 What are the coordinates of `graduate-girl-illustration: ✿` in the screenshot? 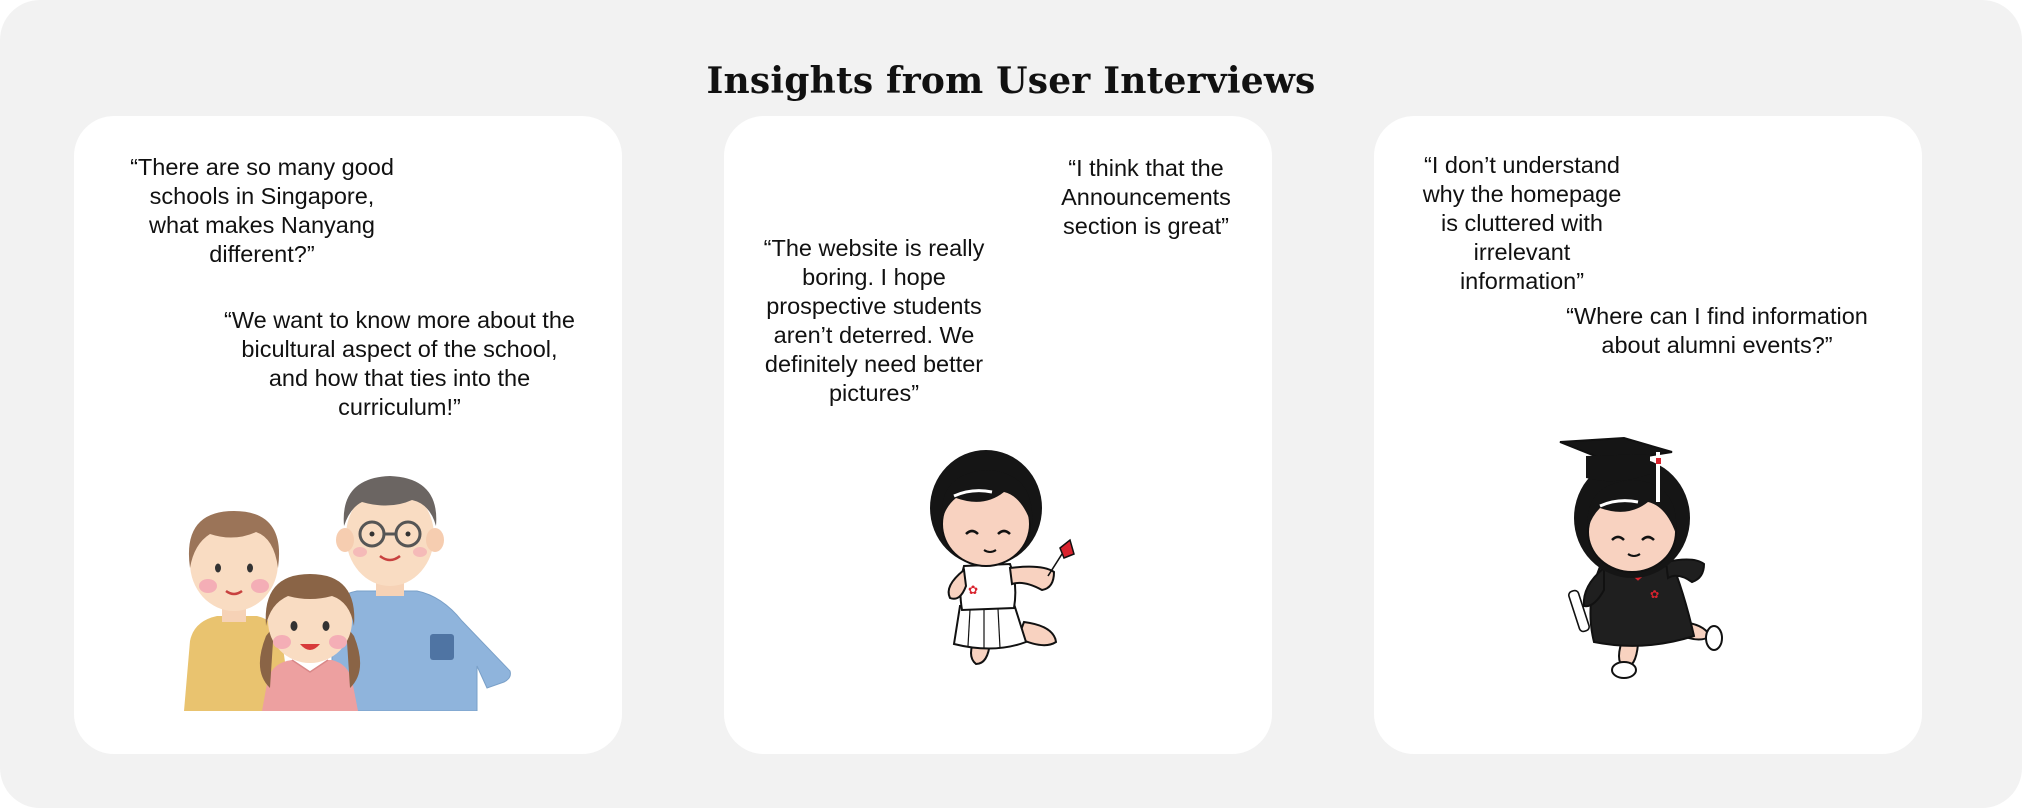 It's located at (1641, 557).